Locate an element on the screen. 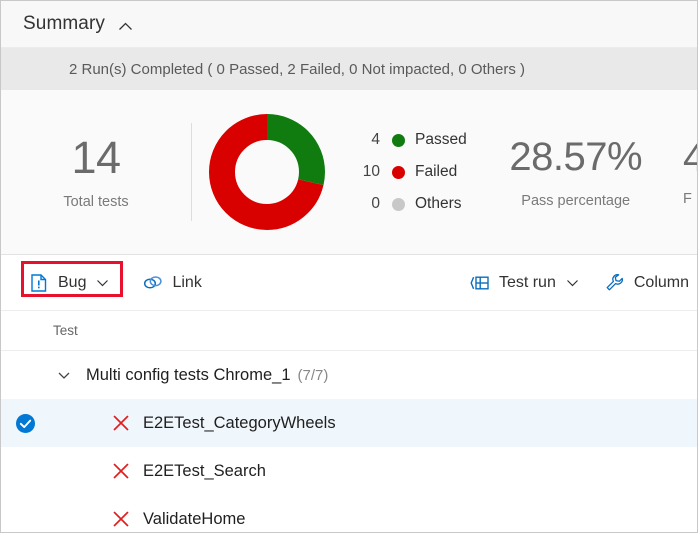  table-row: E2ETest_Search is located at coordinates (349, 471).